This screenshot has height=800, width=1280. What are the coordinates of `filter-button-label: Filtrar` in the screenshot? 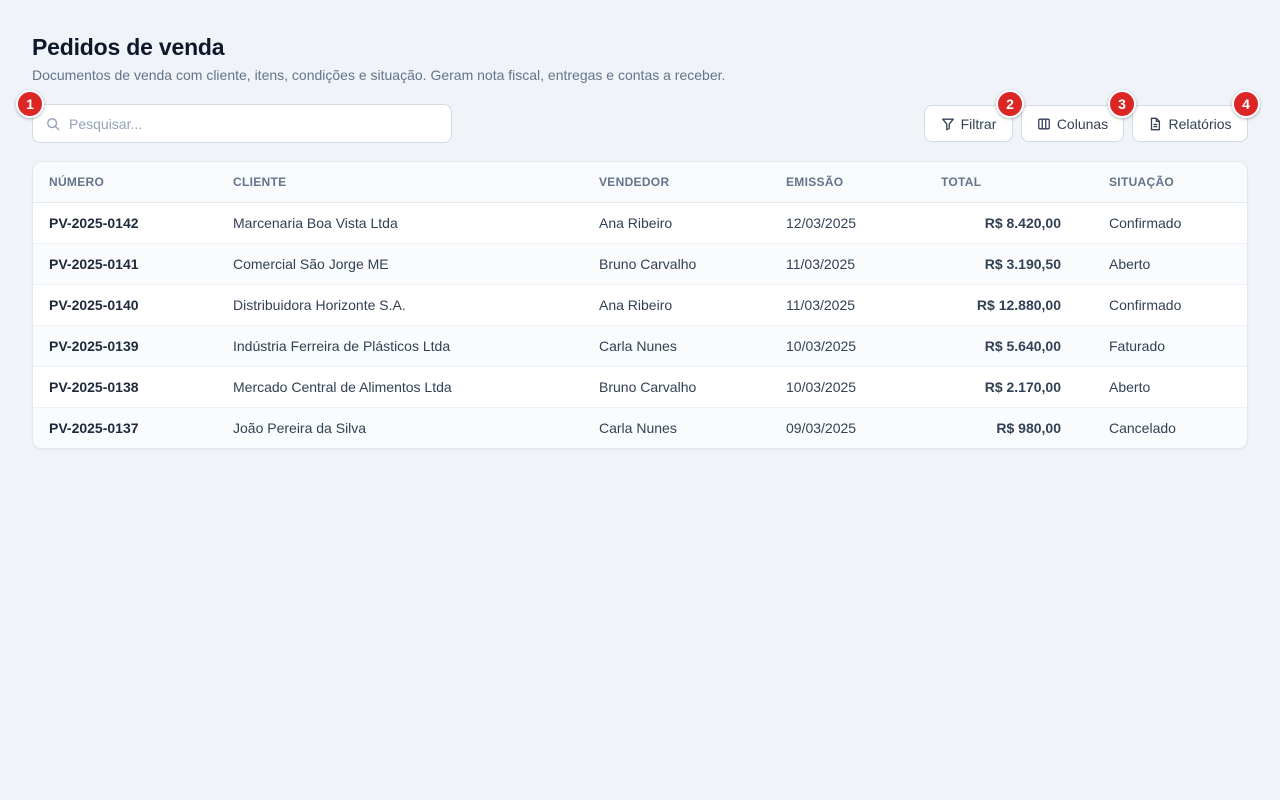 It's located at (978, 123).